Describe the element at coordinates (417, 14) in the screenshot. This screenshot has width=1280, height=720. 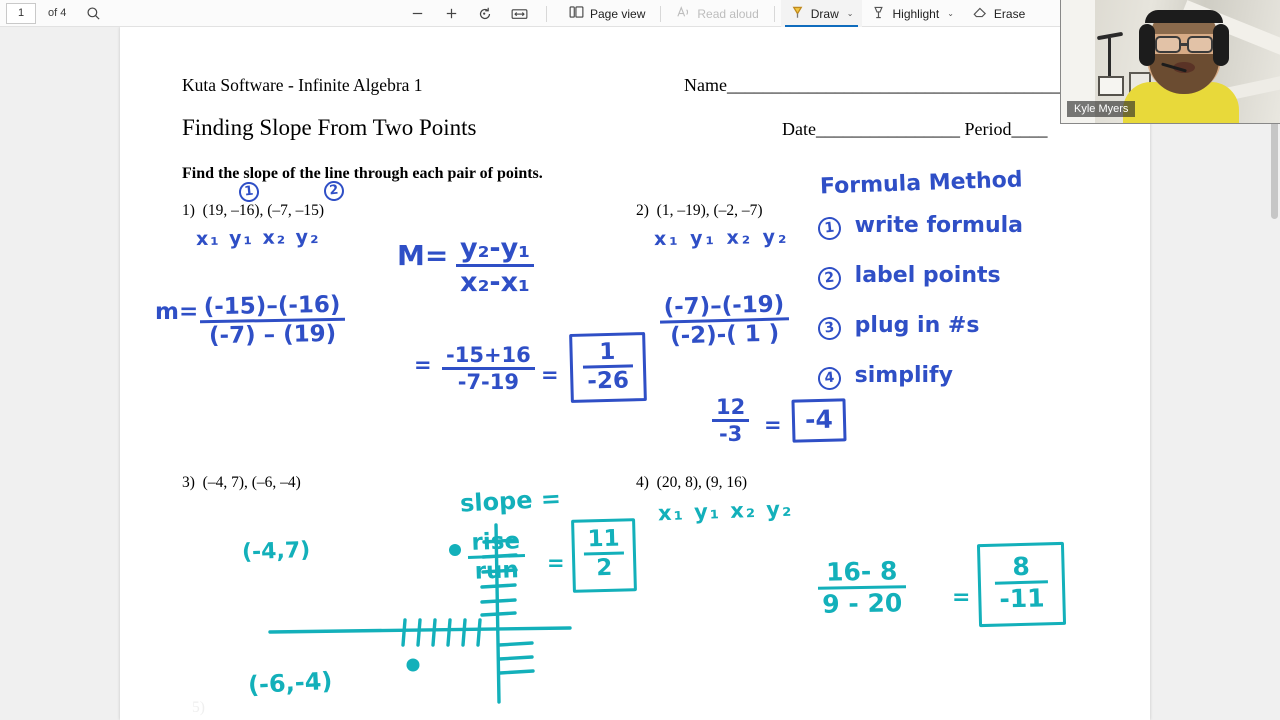
I see `zoom-out-icon` at that location.